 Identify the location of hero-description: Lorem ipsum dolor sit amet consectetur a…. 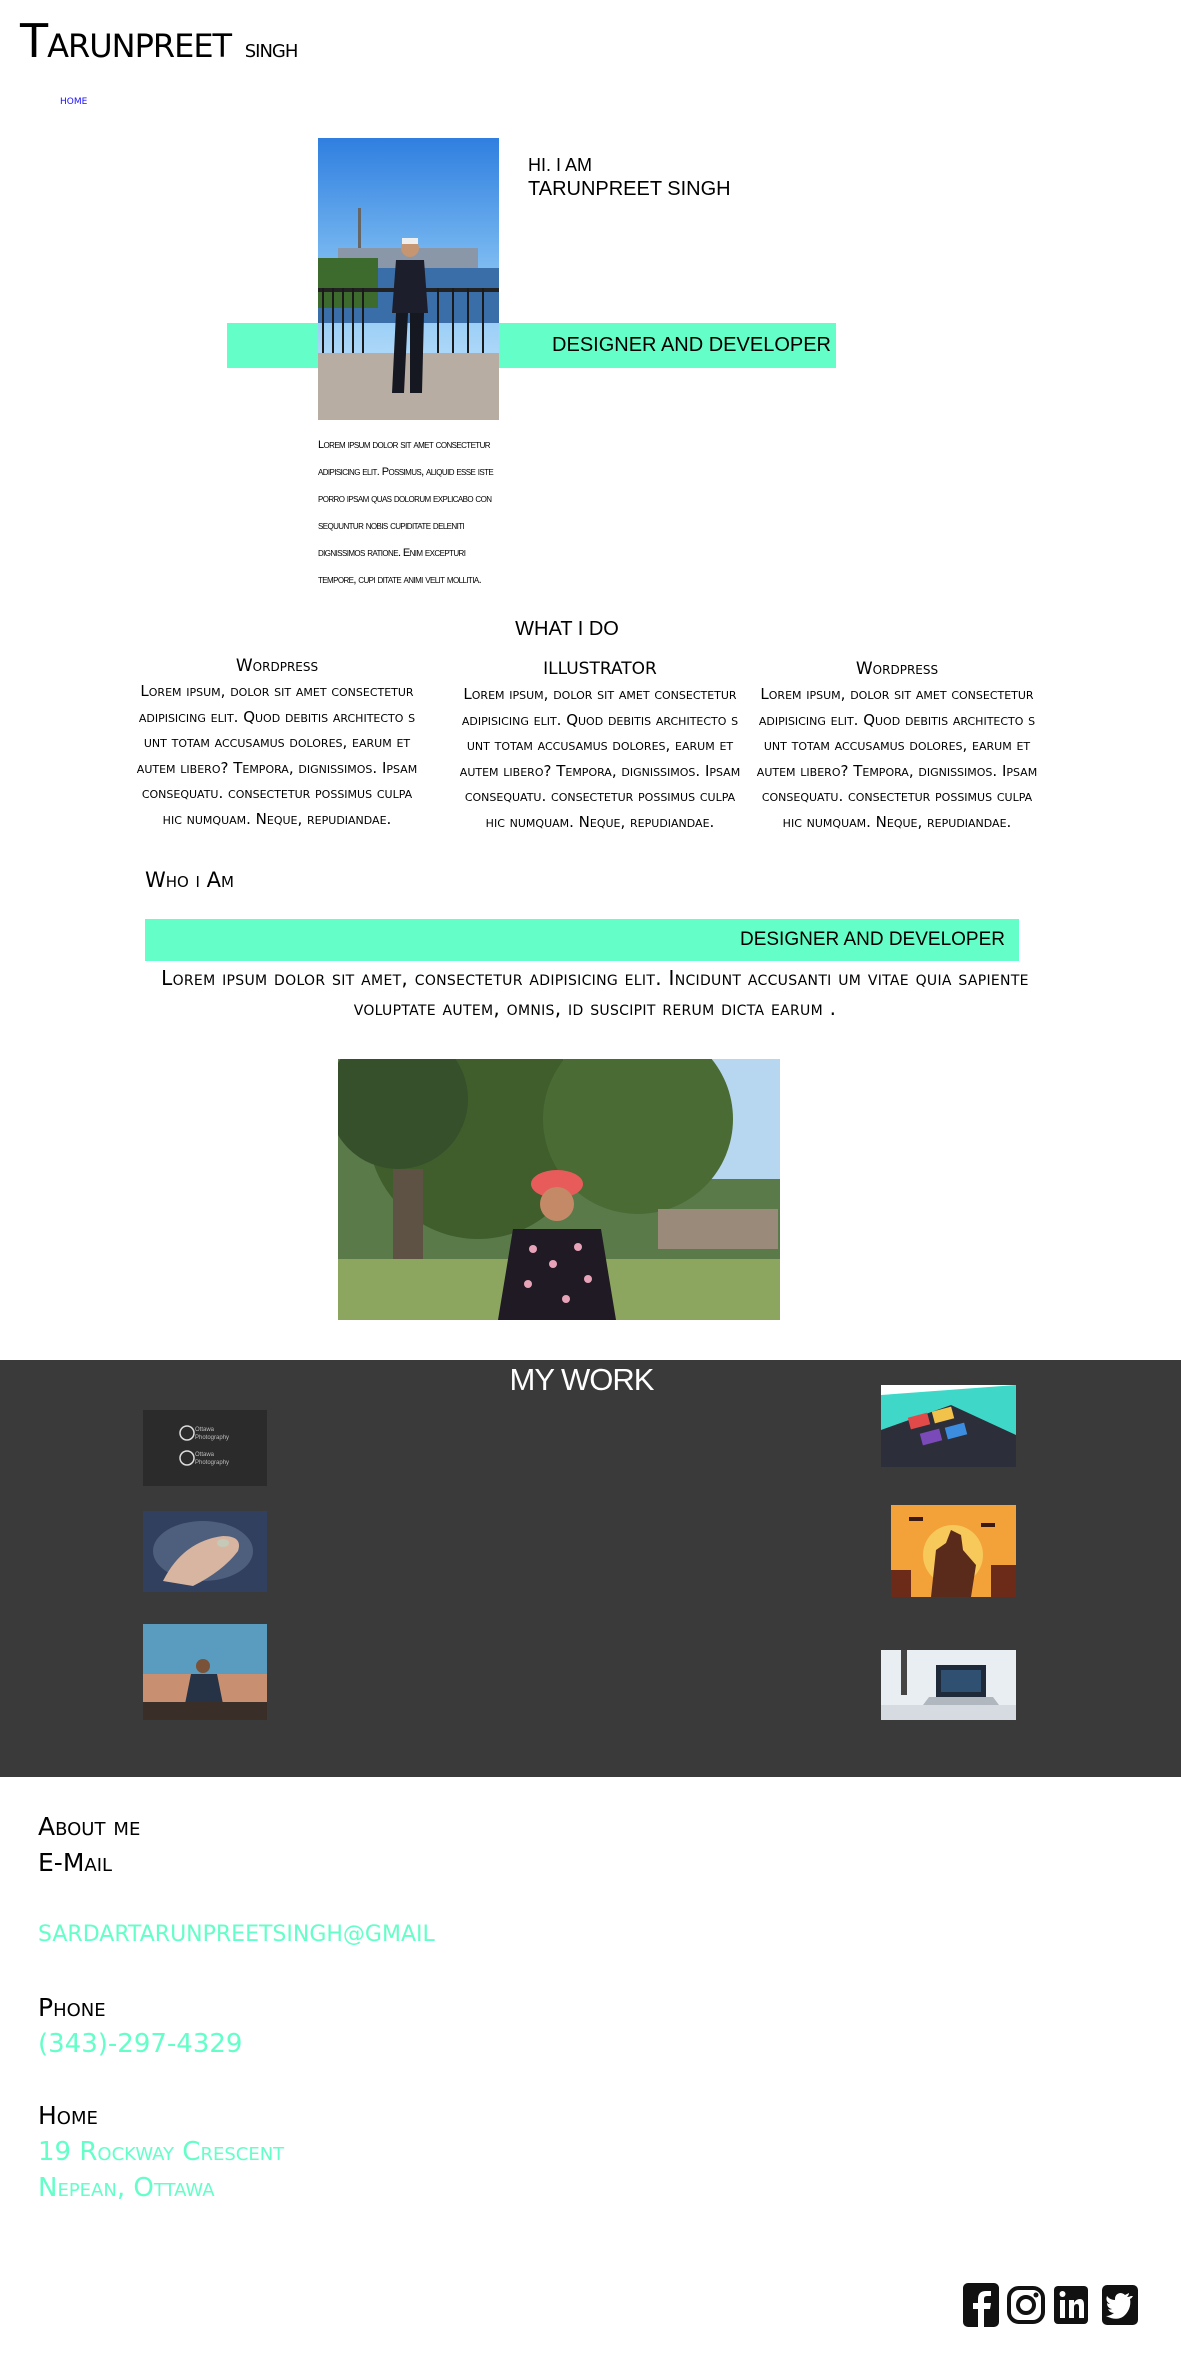
(406, 512).